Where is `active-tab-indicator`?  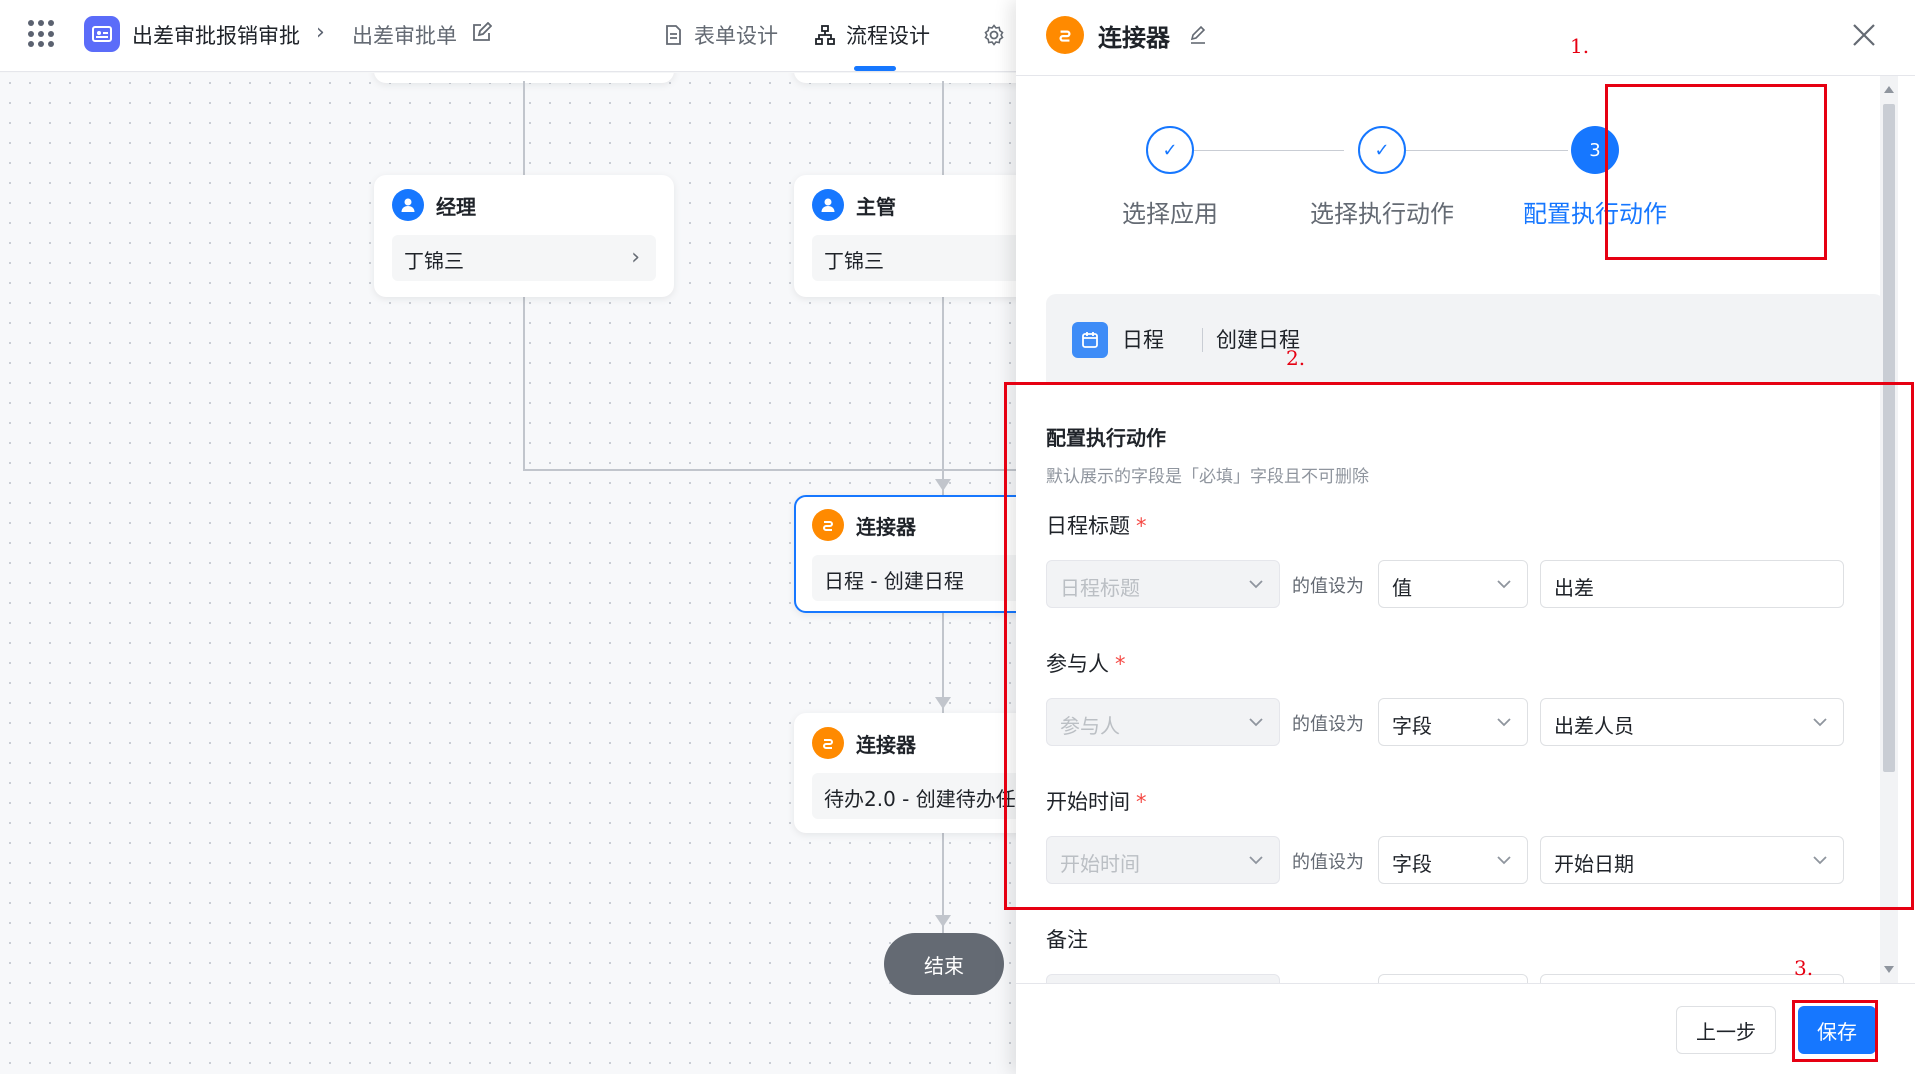
active-tab-indicator is located at coordinates (875, 68).